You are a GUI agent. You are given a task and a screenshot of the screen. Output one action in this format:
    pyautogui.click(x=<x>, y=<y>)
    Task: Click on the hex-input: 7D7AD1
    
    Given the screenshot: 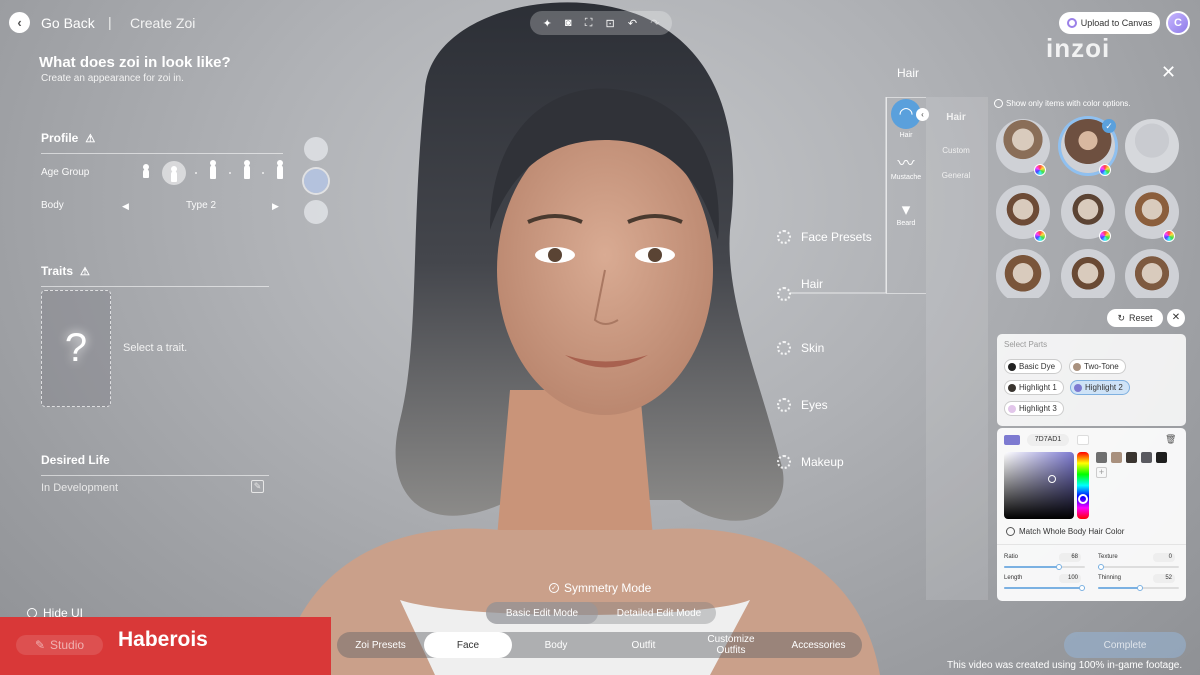 What is the action you would take?
    pyautogui.click(x=1048, y=440)
    